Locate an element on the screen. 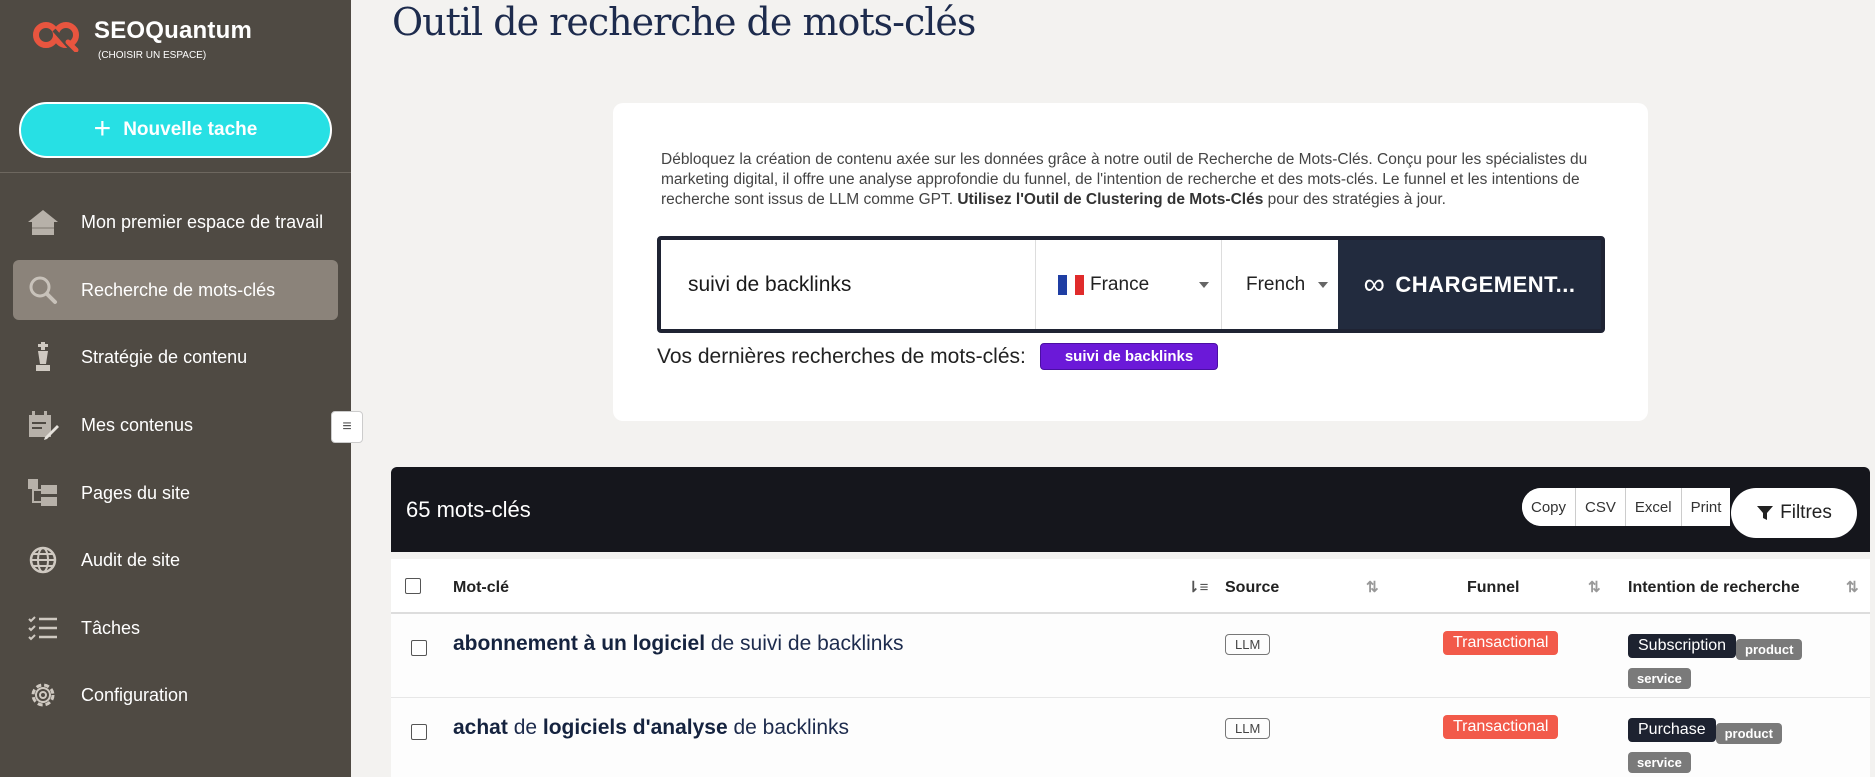 This screenshot has width=1875, height=777. sidebar-item-site-audit: Audit de site is located at coordinates (175, 560).